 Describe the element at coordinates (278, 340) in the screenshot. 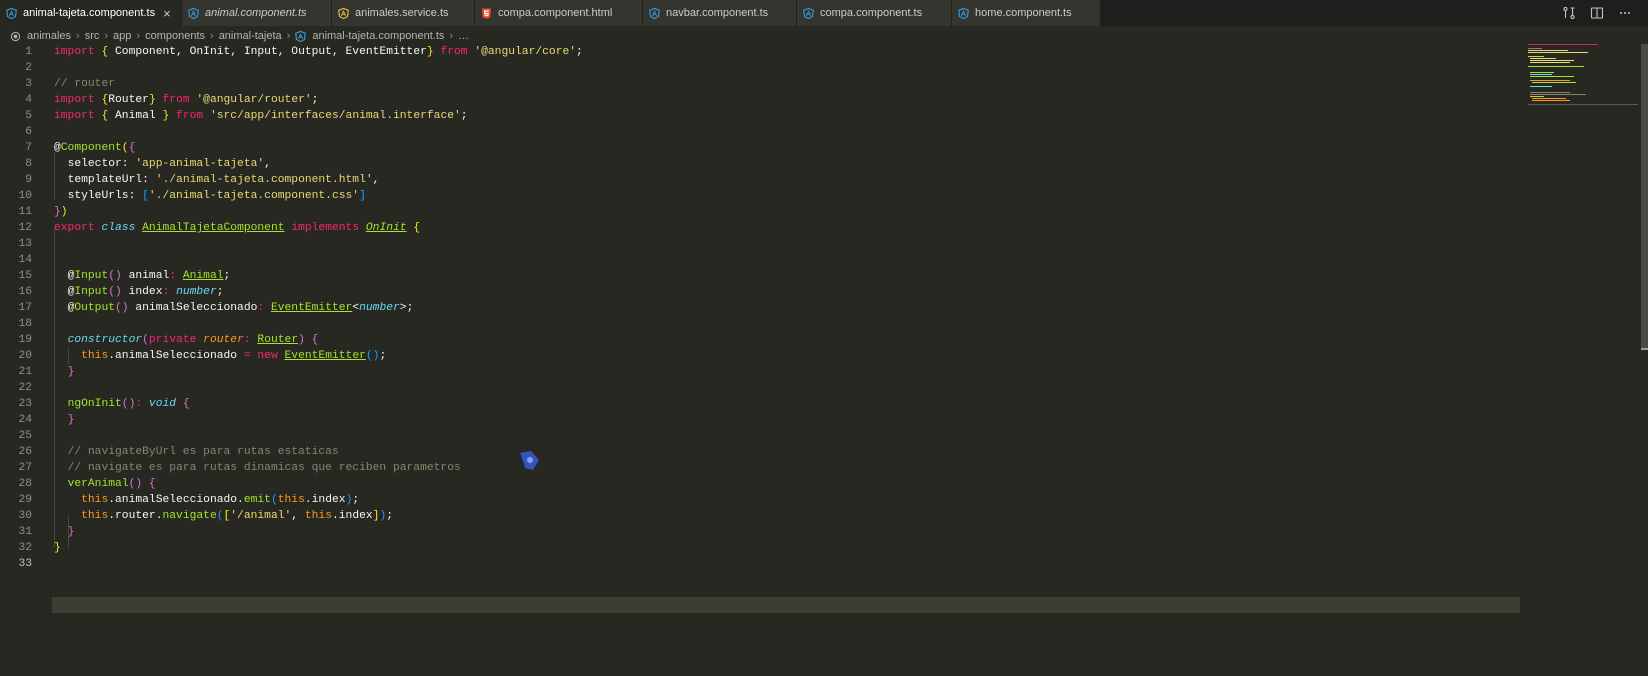

I see `type-token: Router` at that location.